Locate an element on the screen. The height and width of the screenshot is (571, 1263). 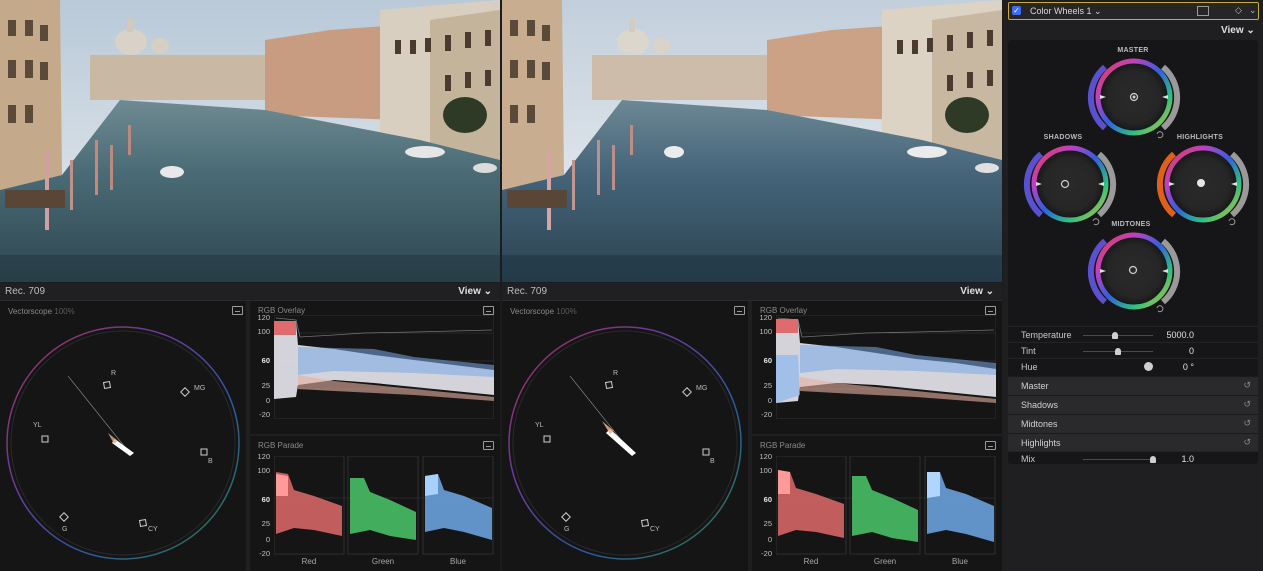
tint-slider-thumb is located at coordinates (1118, 351).